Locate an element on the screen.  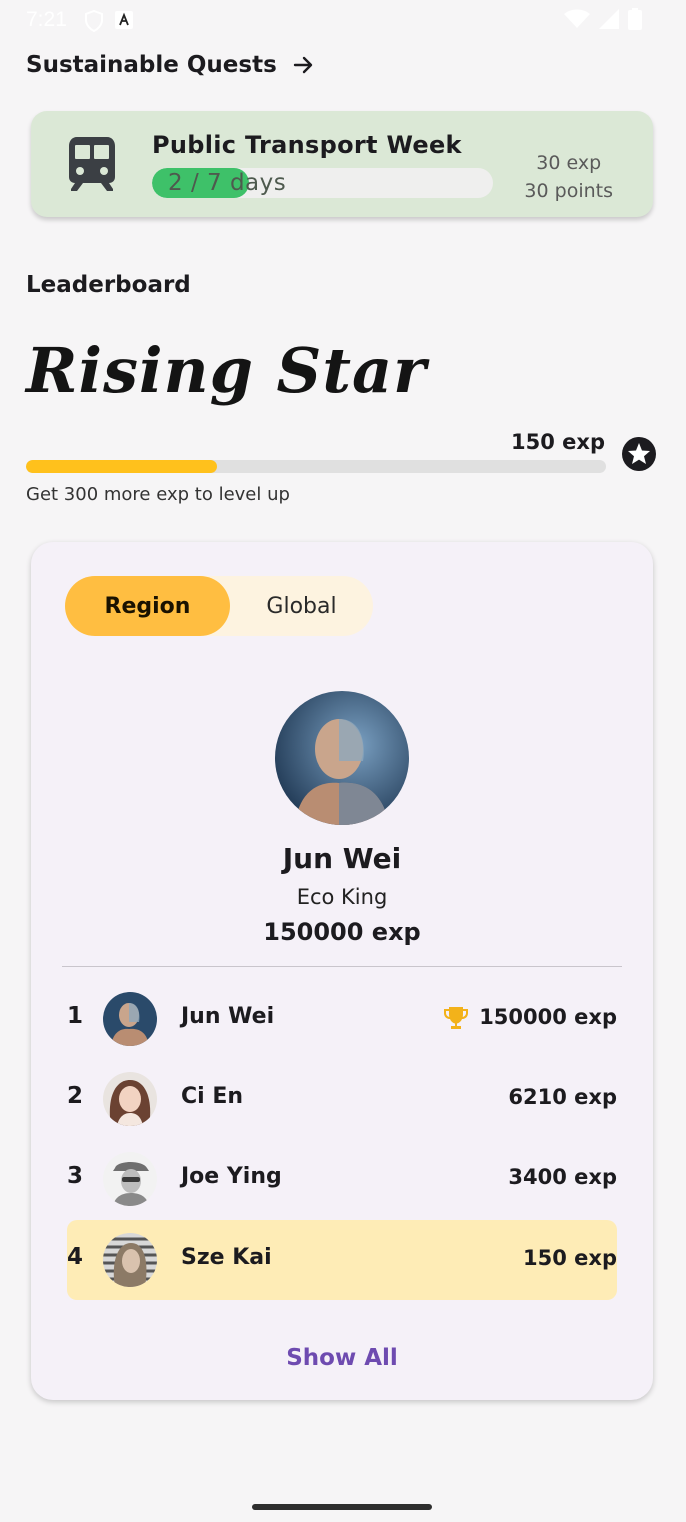
top-player-title: Eco King is located at coordinates (342, 897).